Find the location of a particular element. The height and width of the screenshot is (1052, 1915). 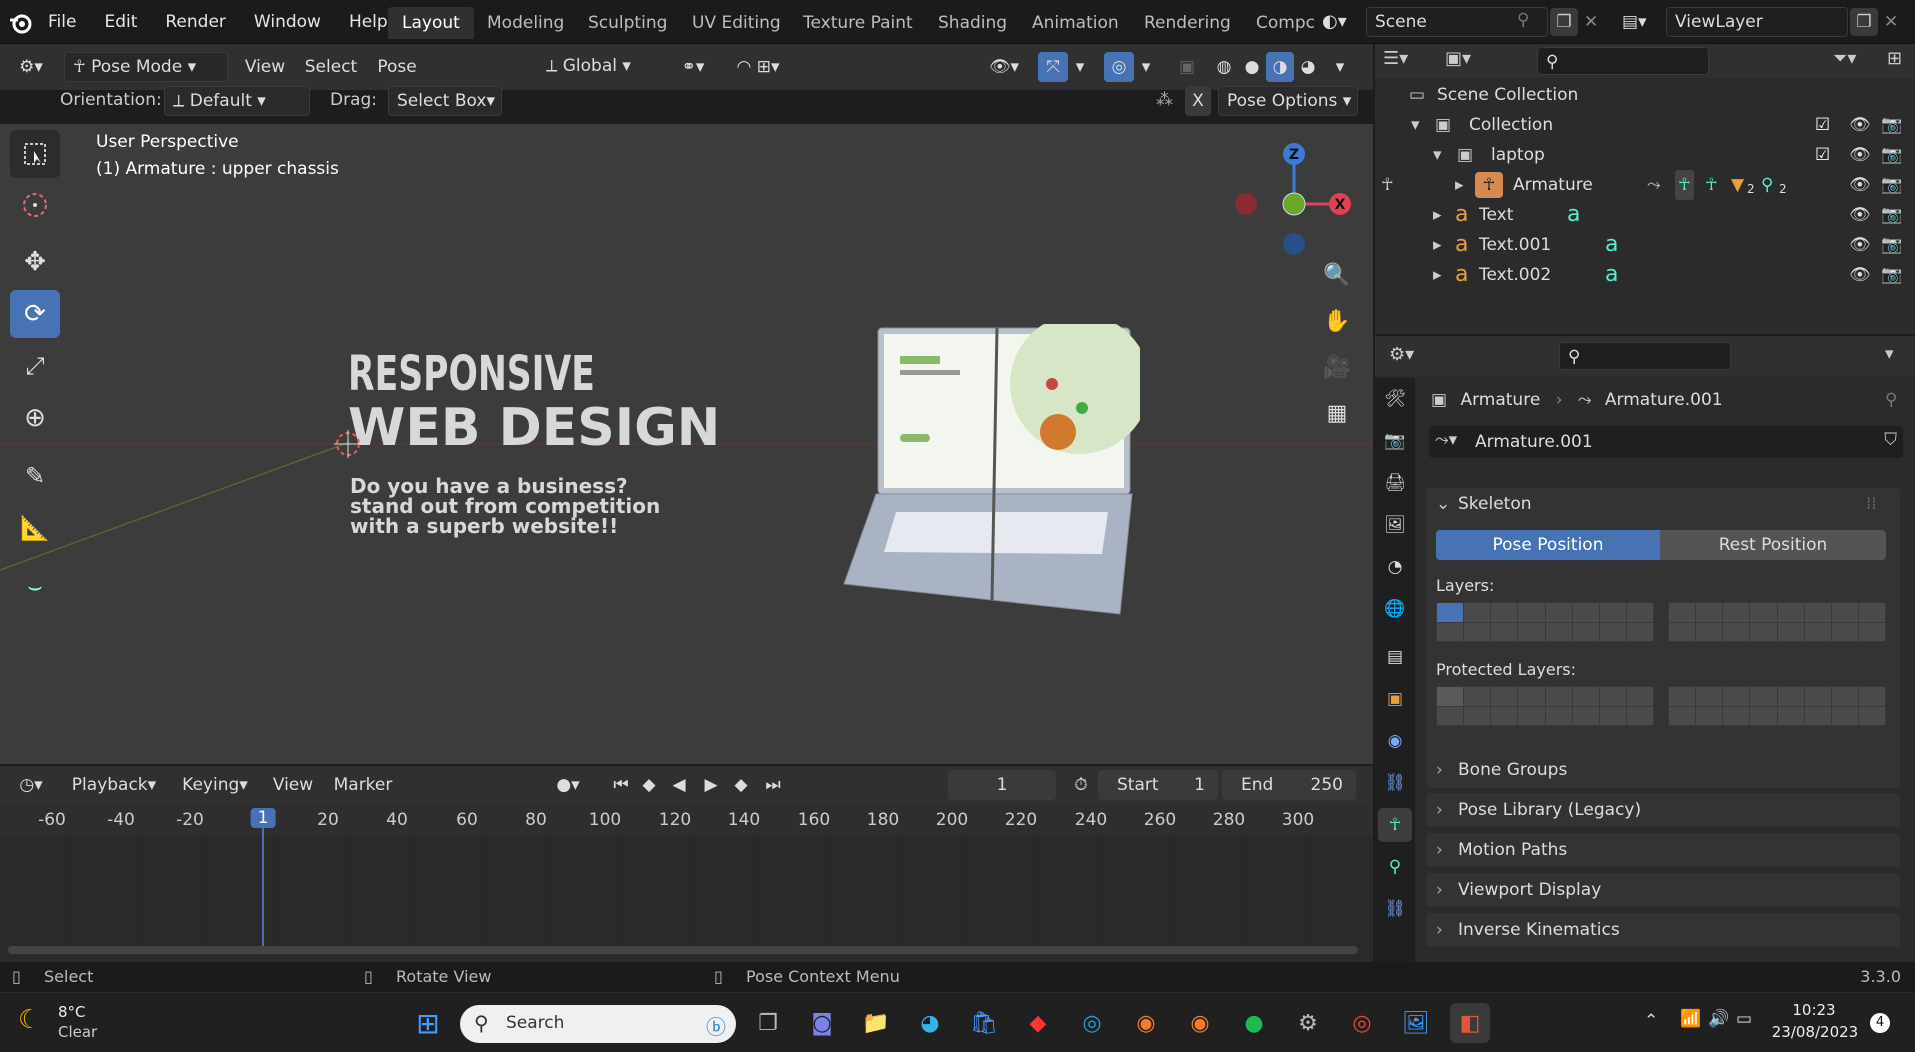

viewlayer-field: ViewLayer is located at coordinates (1757, 22).